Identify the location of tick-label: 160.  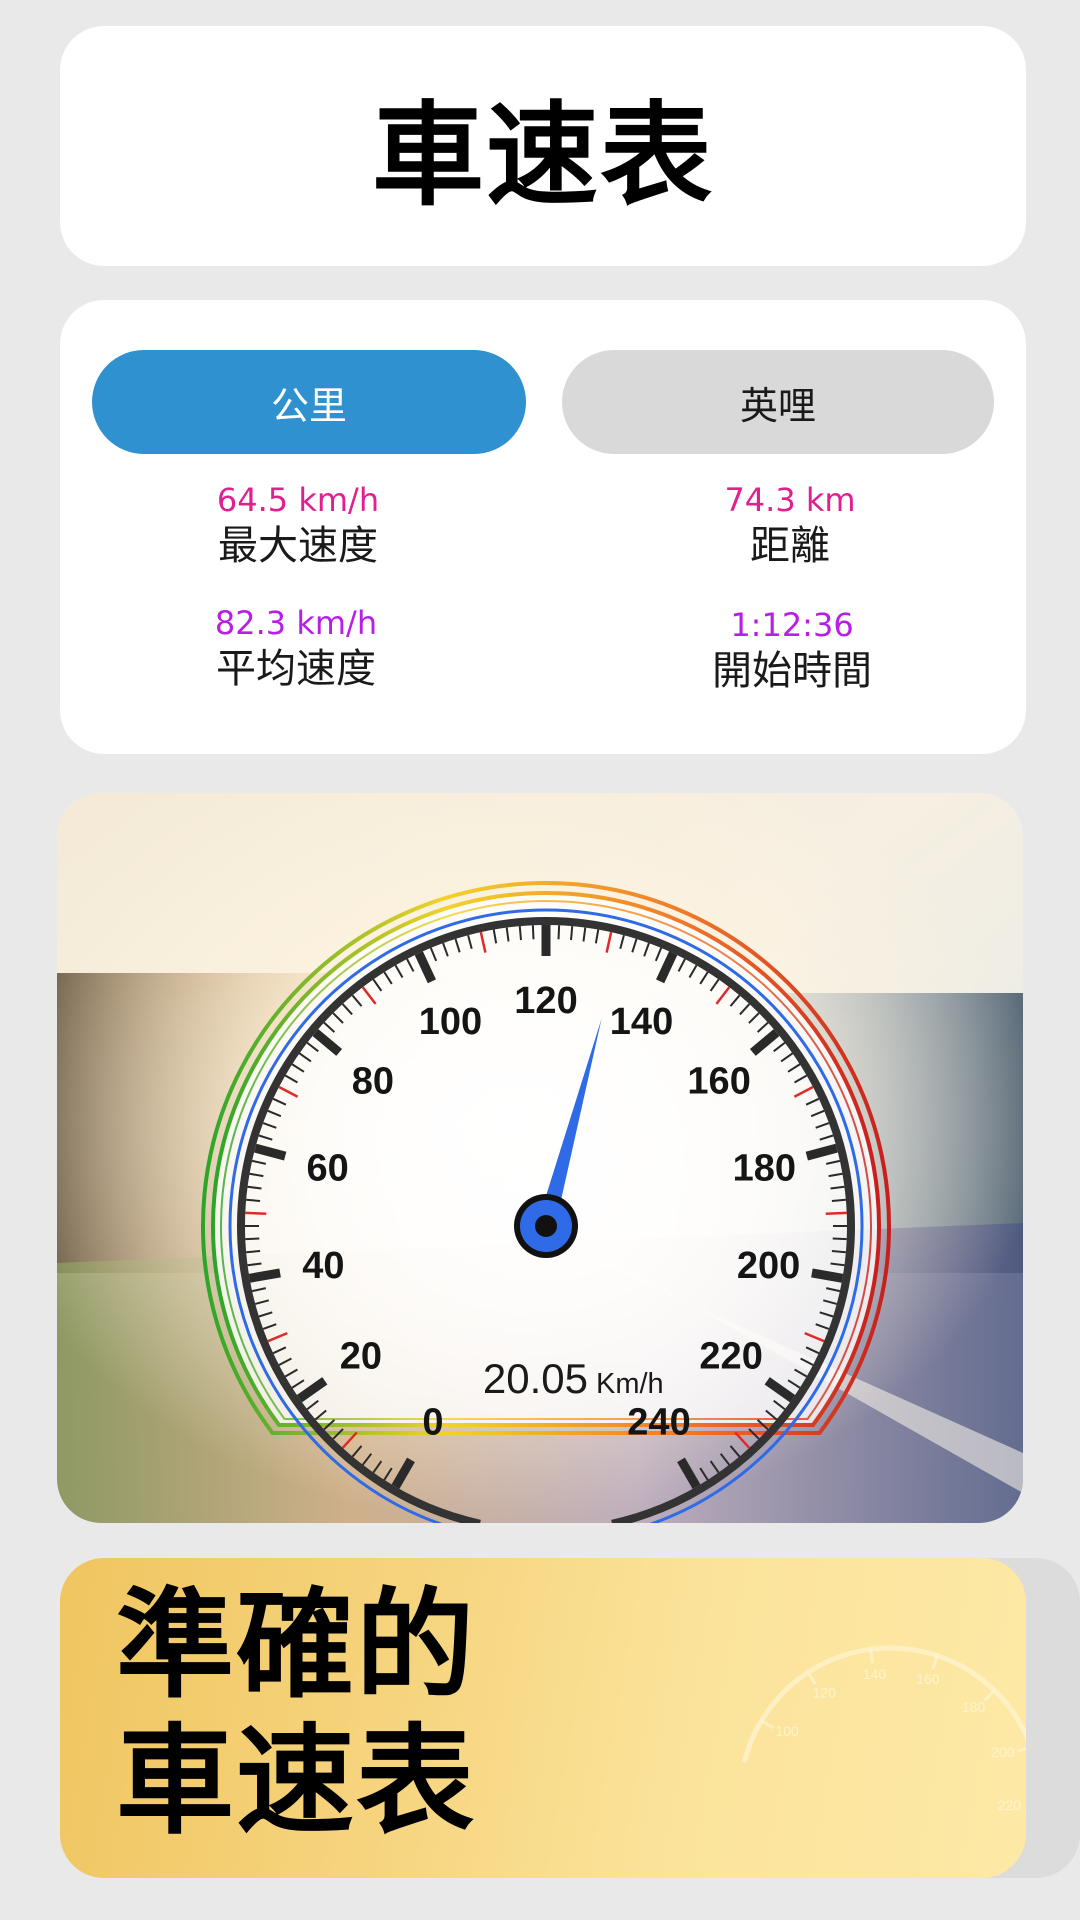
(718, 1082).